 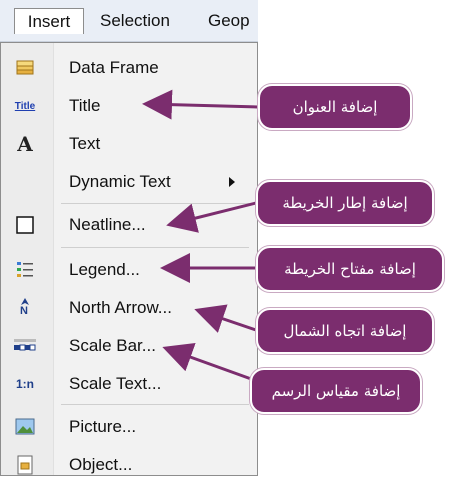 I want to click on object-icon, so click(x=25, y=465).